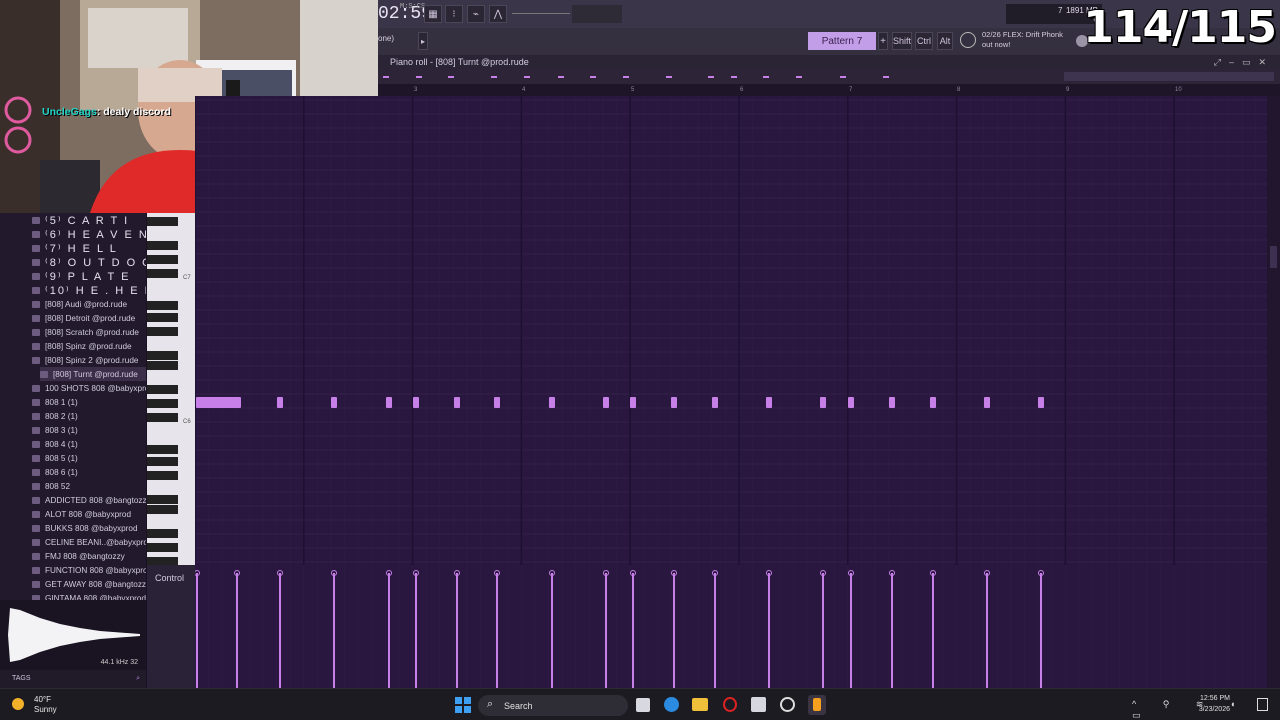  What do you see at coordinates (758, 704) in the screenshot?
I see `store-icon` at bounding box center [758, 704].